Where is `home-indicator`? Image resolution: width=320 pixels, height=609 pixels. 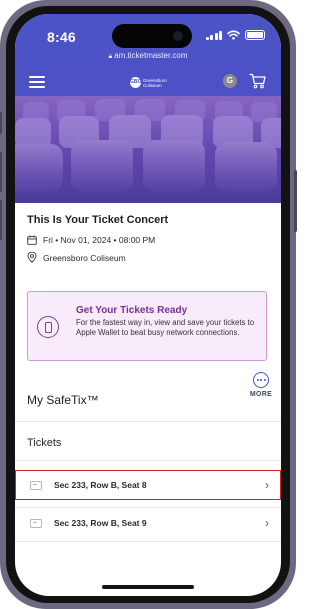 home-indicator is located at coordinates (148, 587).